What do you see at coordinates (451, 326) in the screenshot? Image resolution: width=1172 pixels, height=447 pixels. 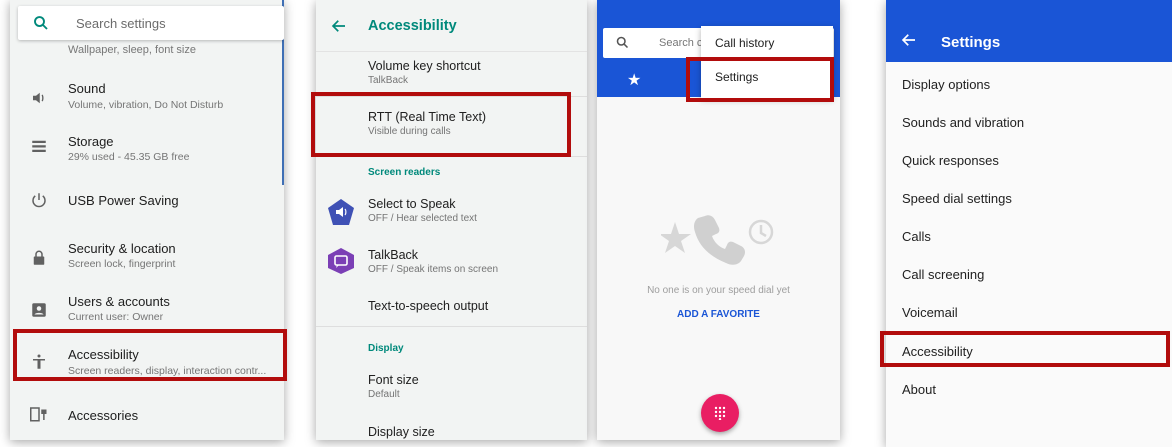 I see `divider` at bounding box center [451, 326].